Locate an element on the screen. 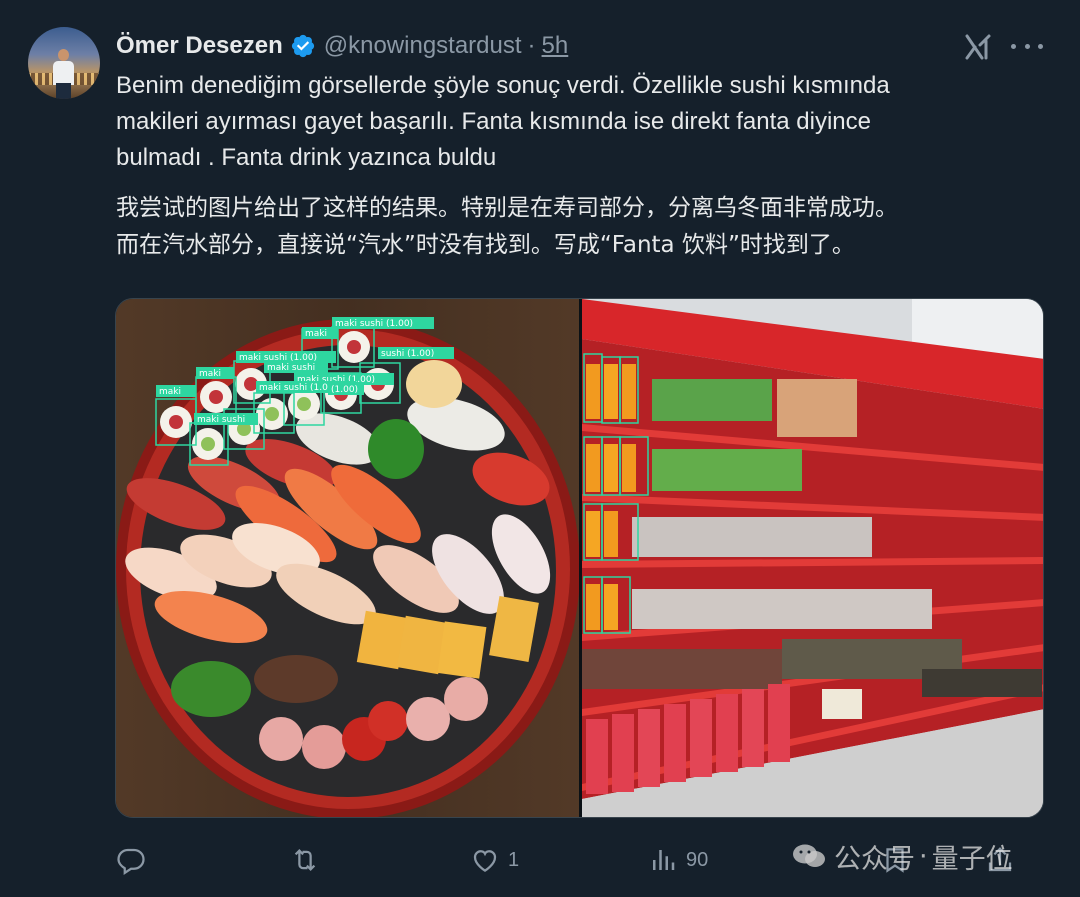 This screenshot has width=1080, height=897. avatar is located at coordinates (64, 63).